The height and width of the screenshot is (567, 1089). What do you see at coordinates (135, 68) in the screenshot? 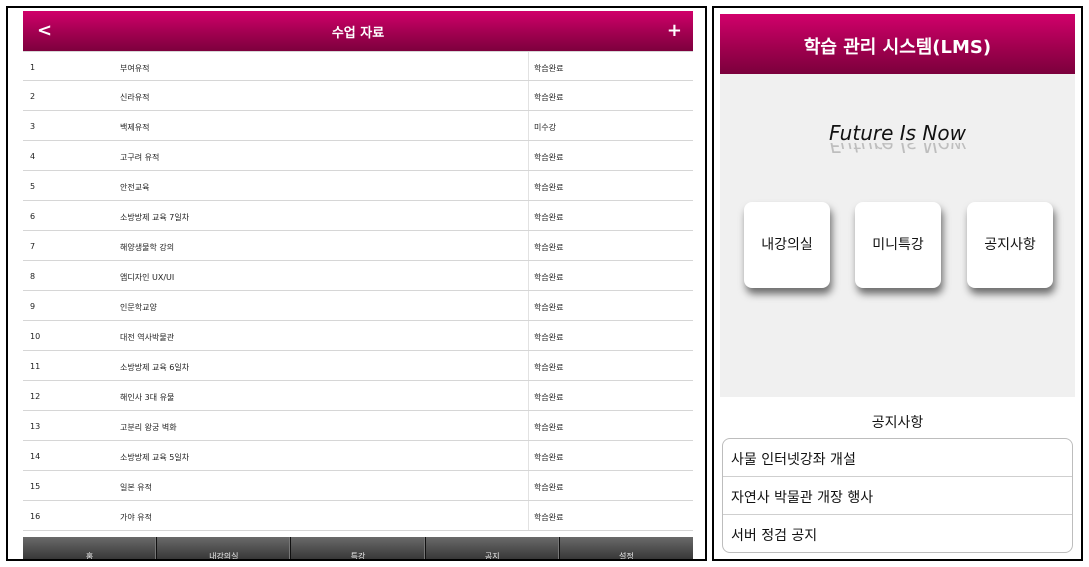
I see `row-title: 부여유적` at bounding box center [135, 68].